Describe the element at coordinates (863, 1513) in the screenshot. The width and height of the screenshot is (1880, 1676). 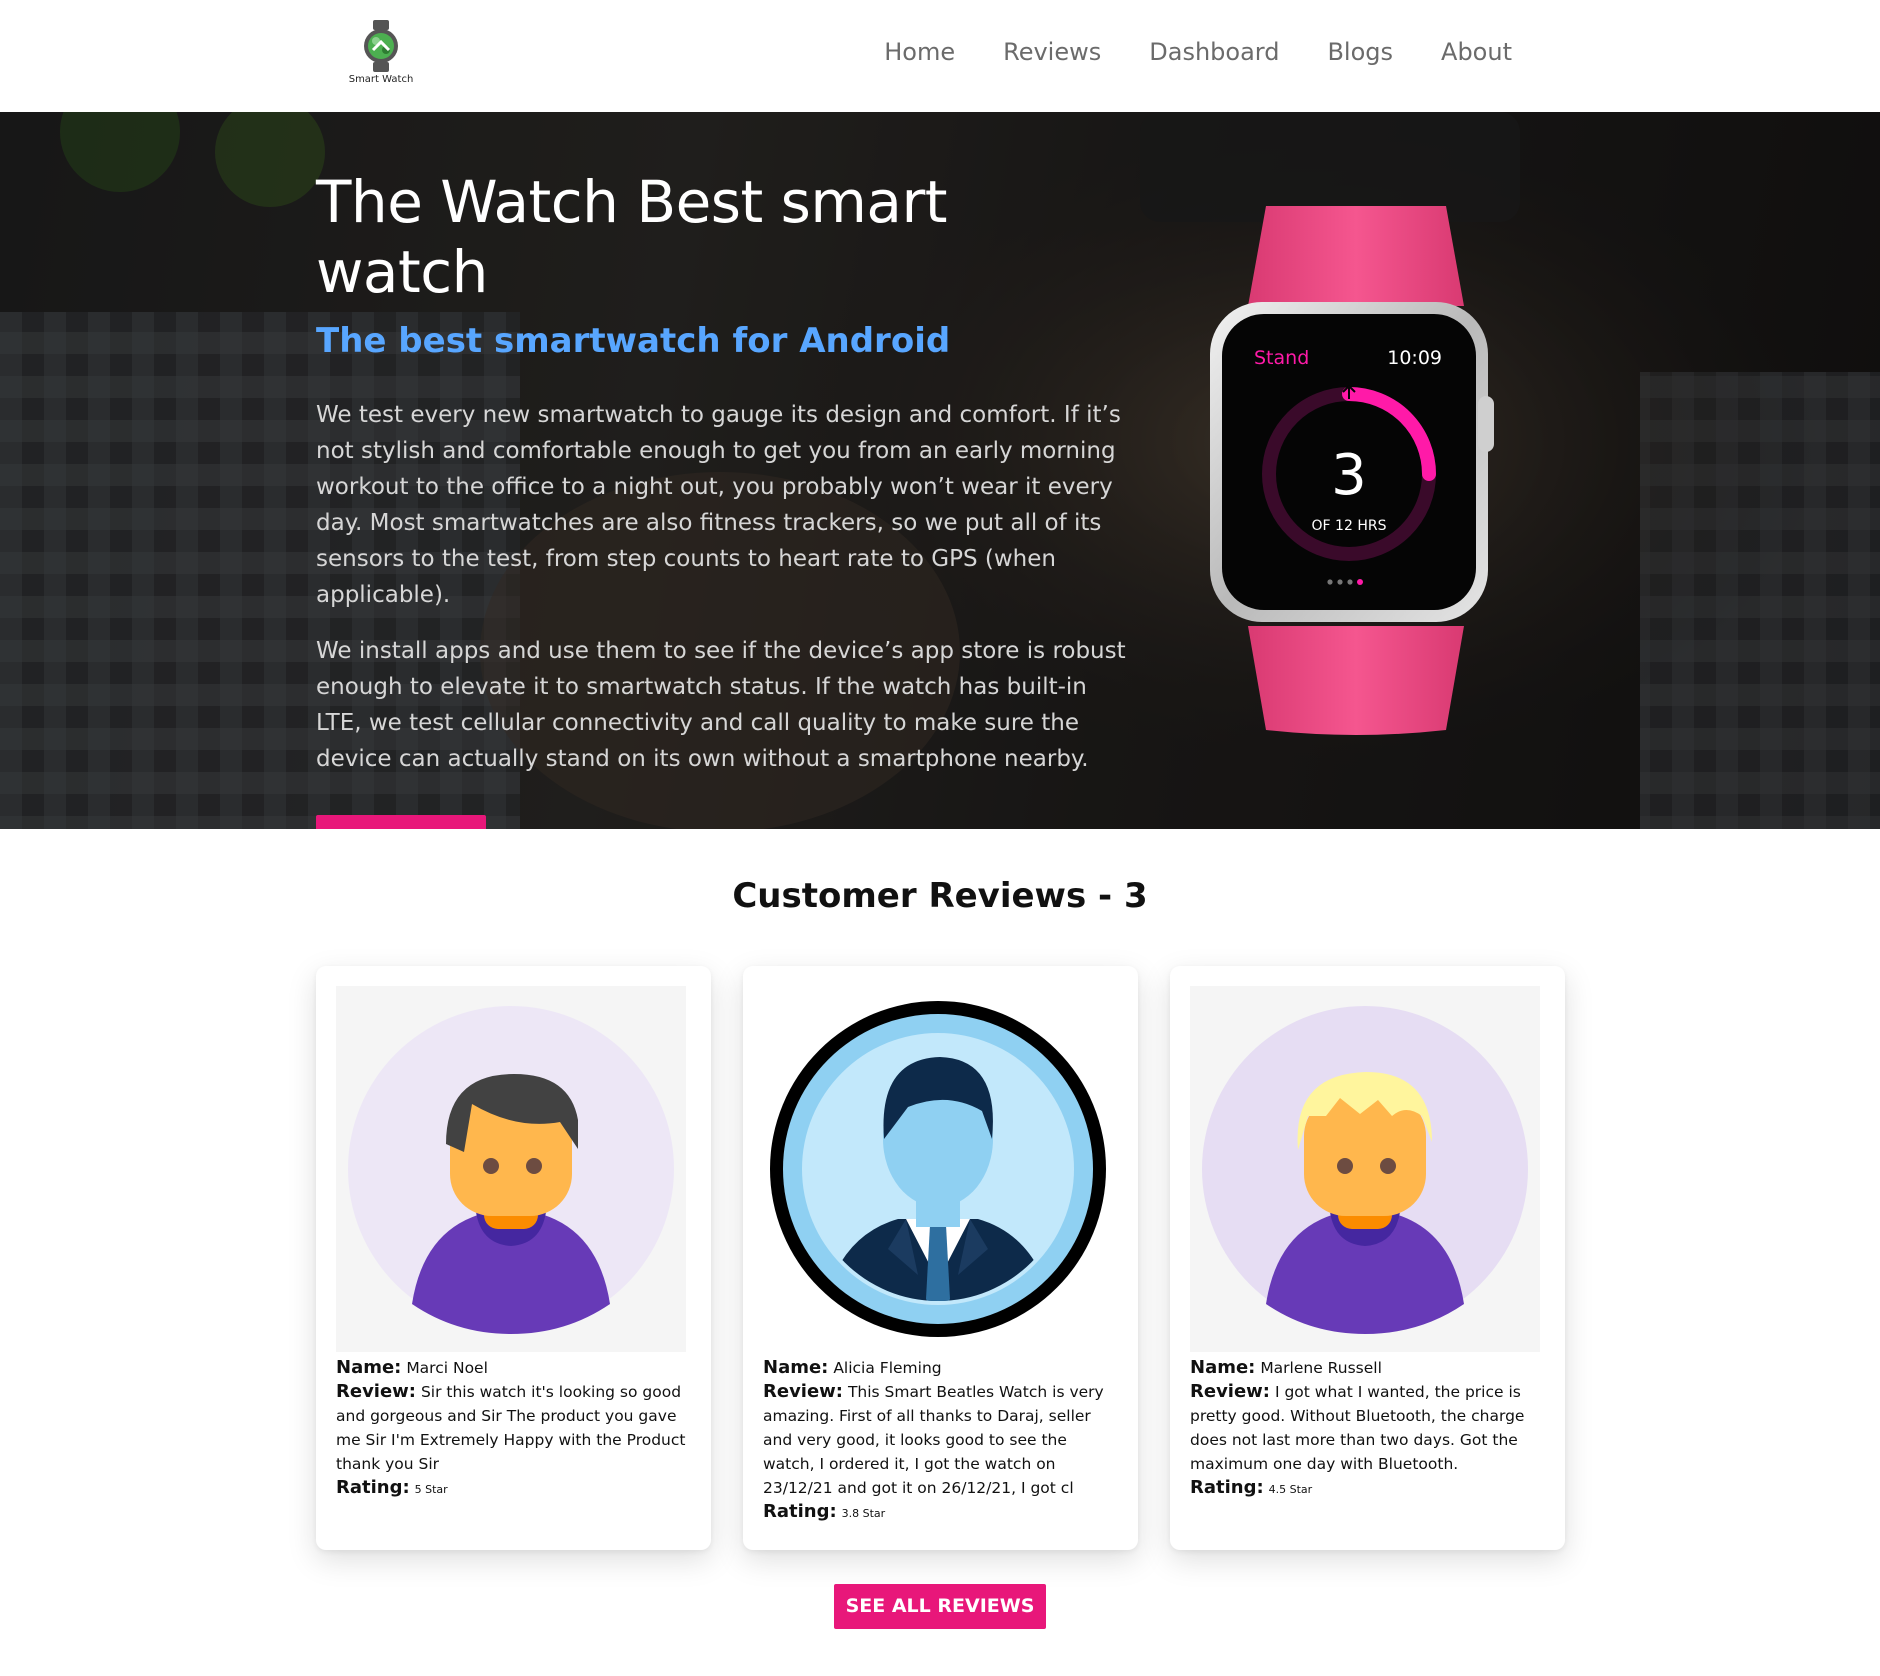
I see `rating-value: 3.8 Star` at that location.